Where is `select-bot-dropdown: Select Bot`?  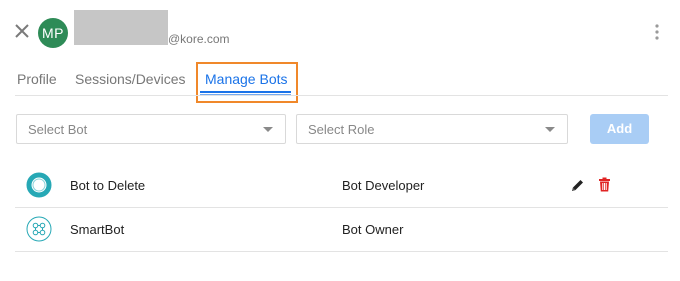 select-bot-dropdown: Select Bot is located at coordinates (151, 129).